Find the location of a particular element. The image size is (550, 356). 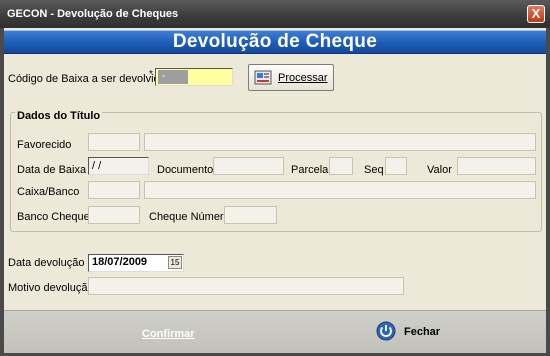

banner-title: Devolução de Cheque is located at coordinates (275, 41).